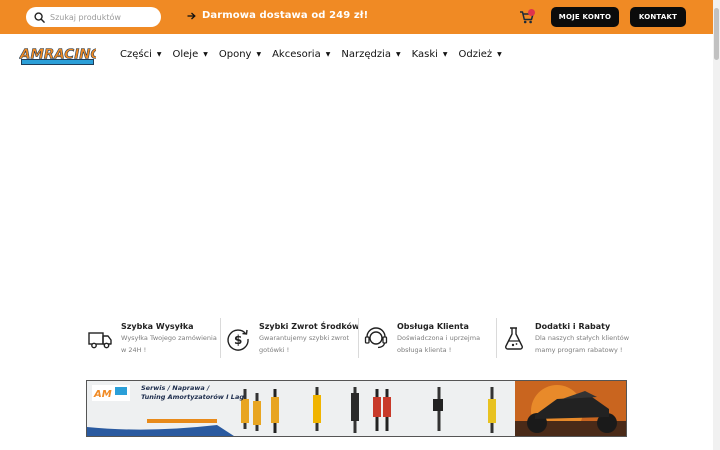  What do you see at coordinates (585, 17) in the screenshot?
I see `account-button: MOJE KONTO` at bounding box center [585, 17].